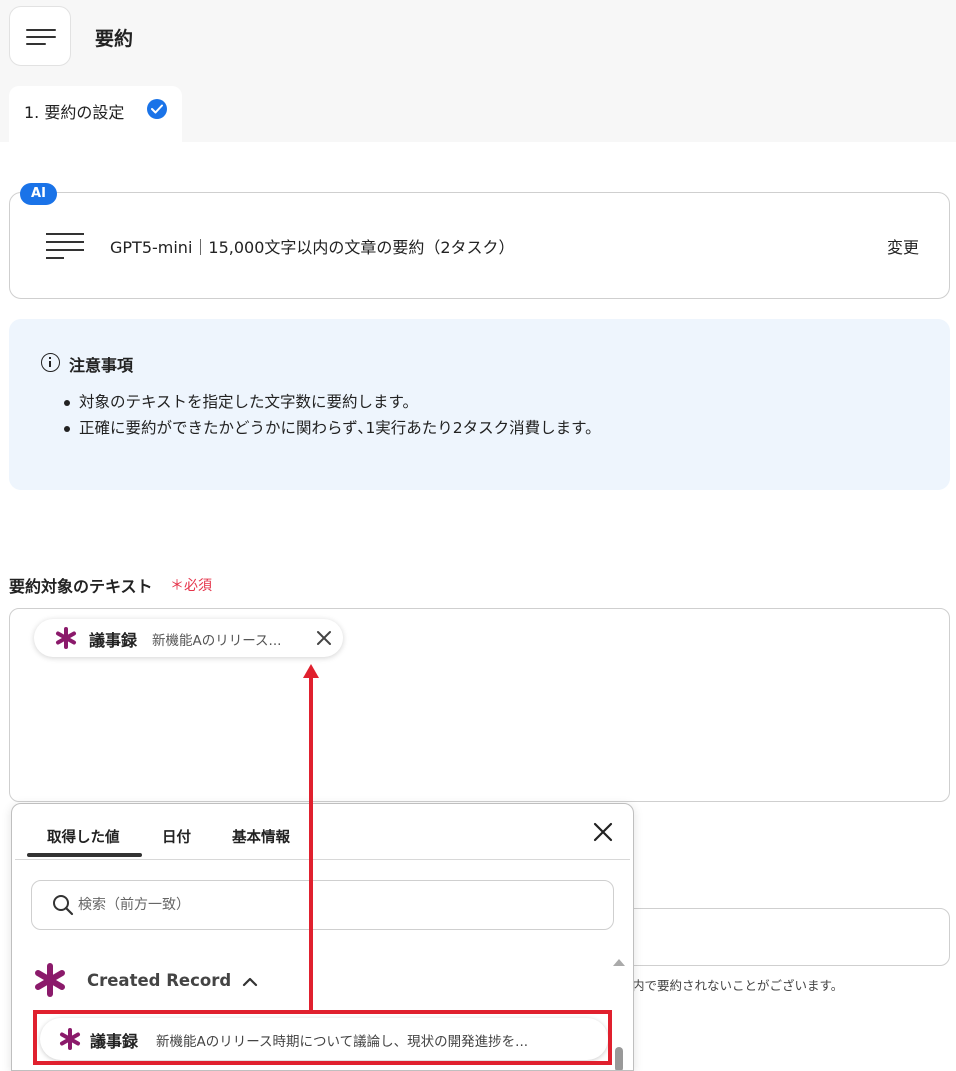 The image size is (956, 1071). What do you see at coordinates (83, 836) in the screenshot?
I see `tab-fetched-values: 取得した値` at bounding box center [83, 836].